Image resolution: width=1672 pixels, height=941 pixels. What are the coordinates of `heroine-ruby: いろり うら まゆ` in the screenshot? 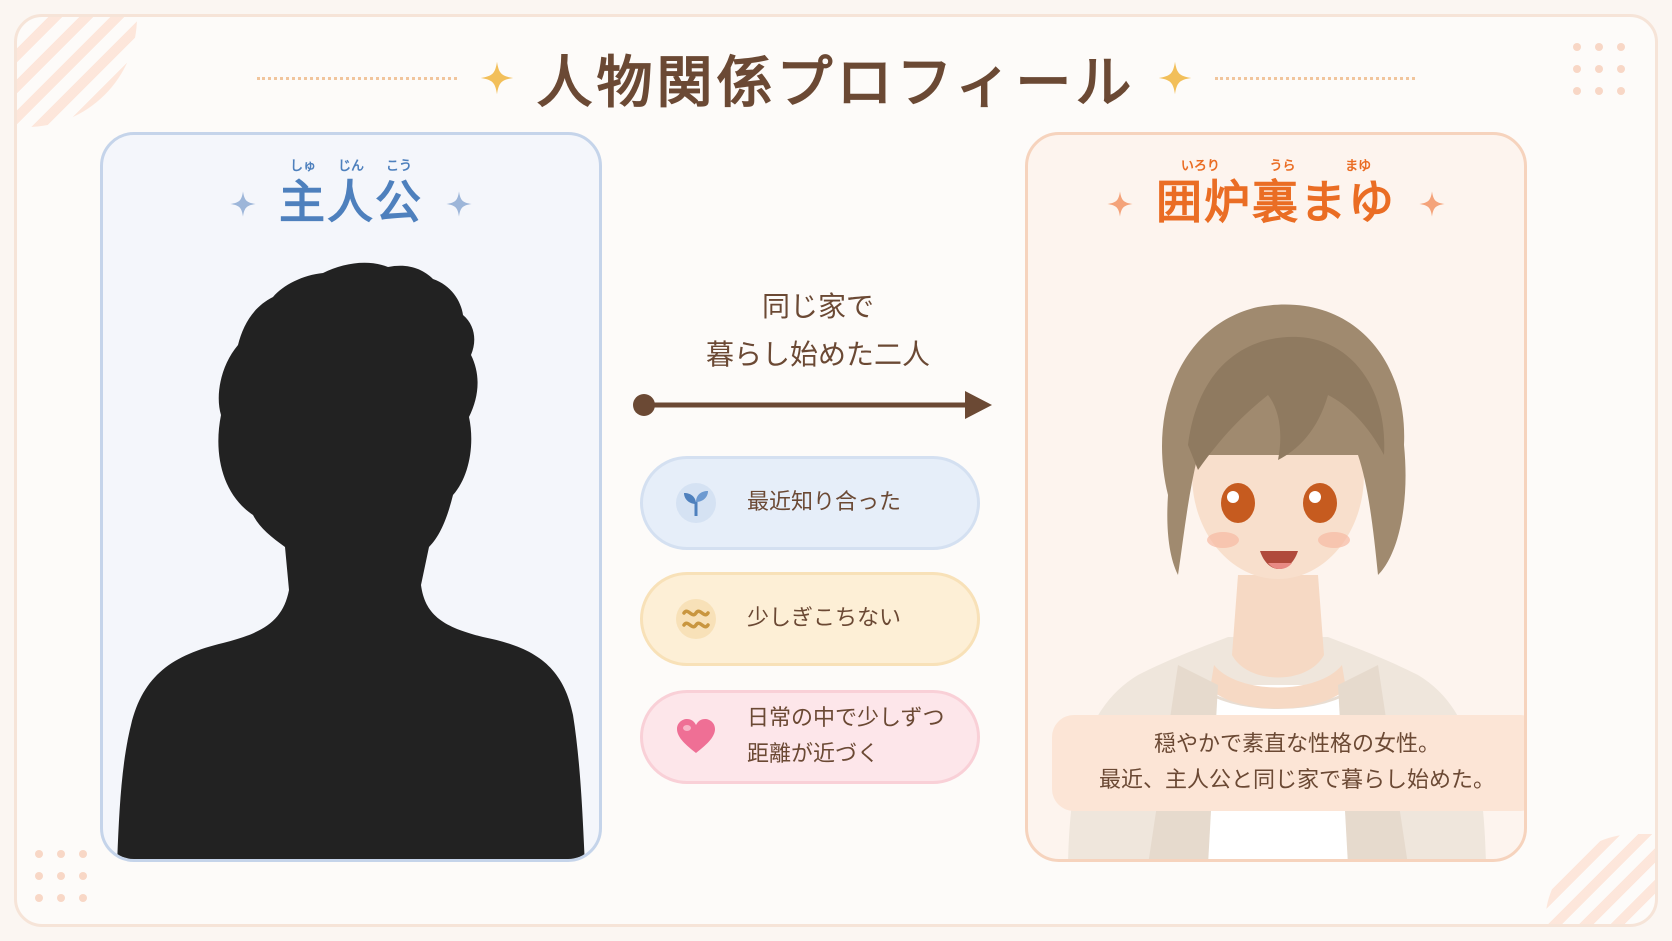 It's located at (1276, 164).